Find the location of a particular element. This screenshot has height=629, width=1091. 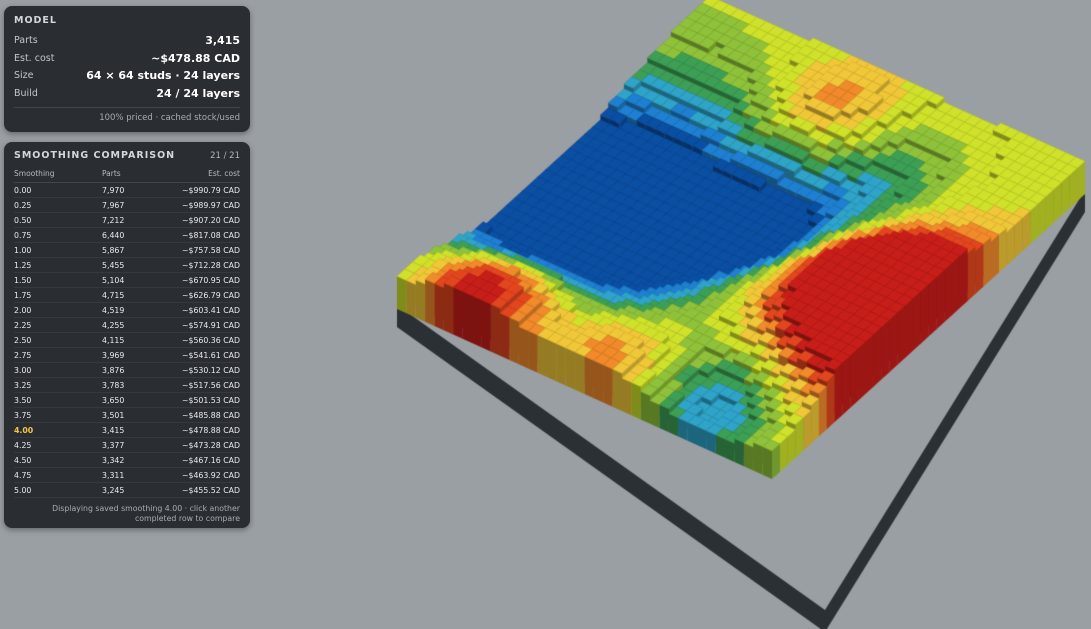

cell-smoothing: 3.50 is located at coordinates (58, 400).